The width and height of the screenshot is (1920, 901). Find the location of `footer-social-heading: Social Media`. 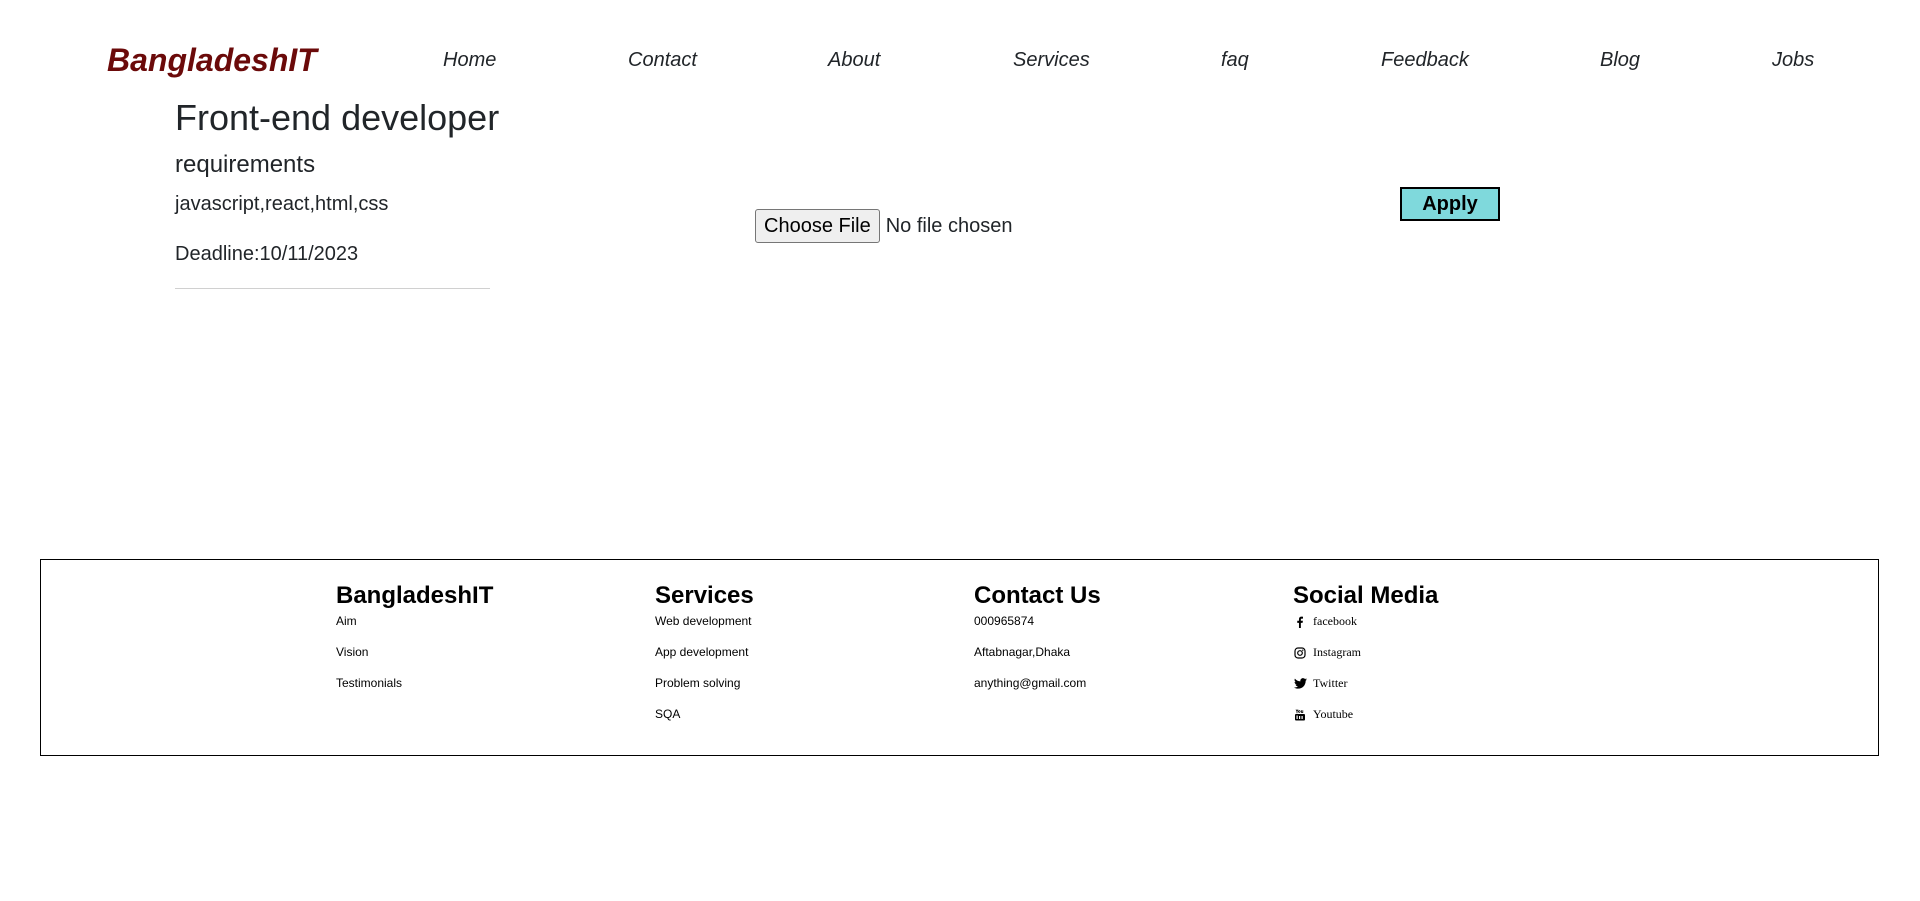

footer-social-heading: Social Media is located at coordinates (1366, 595).